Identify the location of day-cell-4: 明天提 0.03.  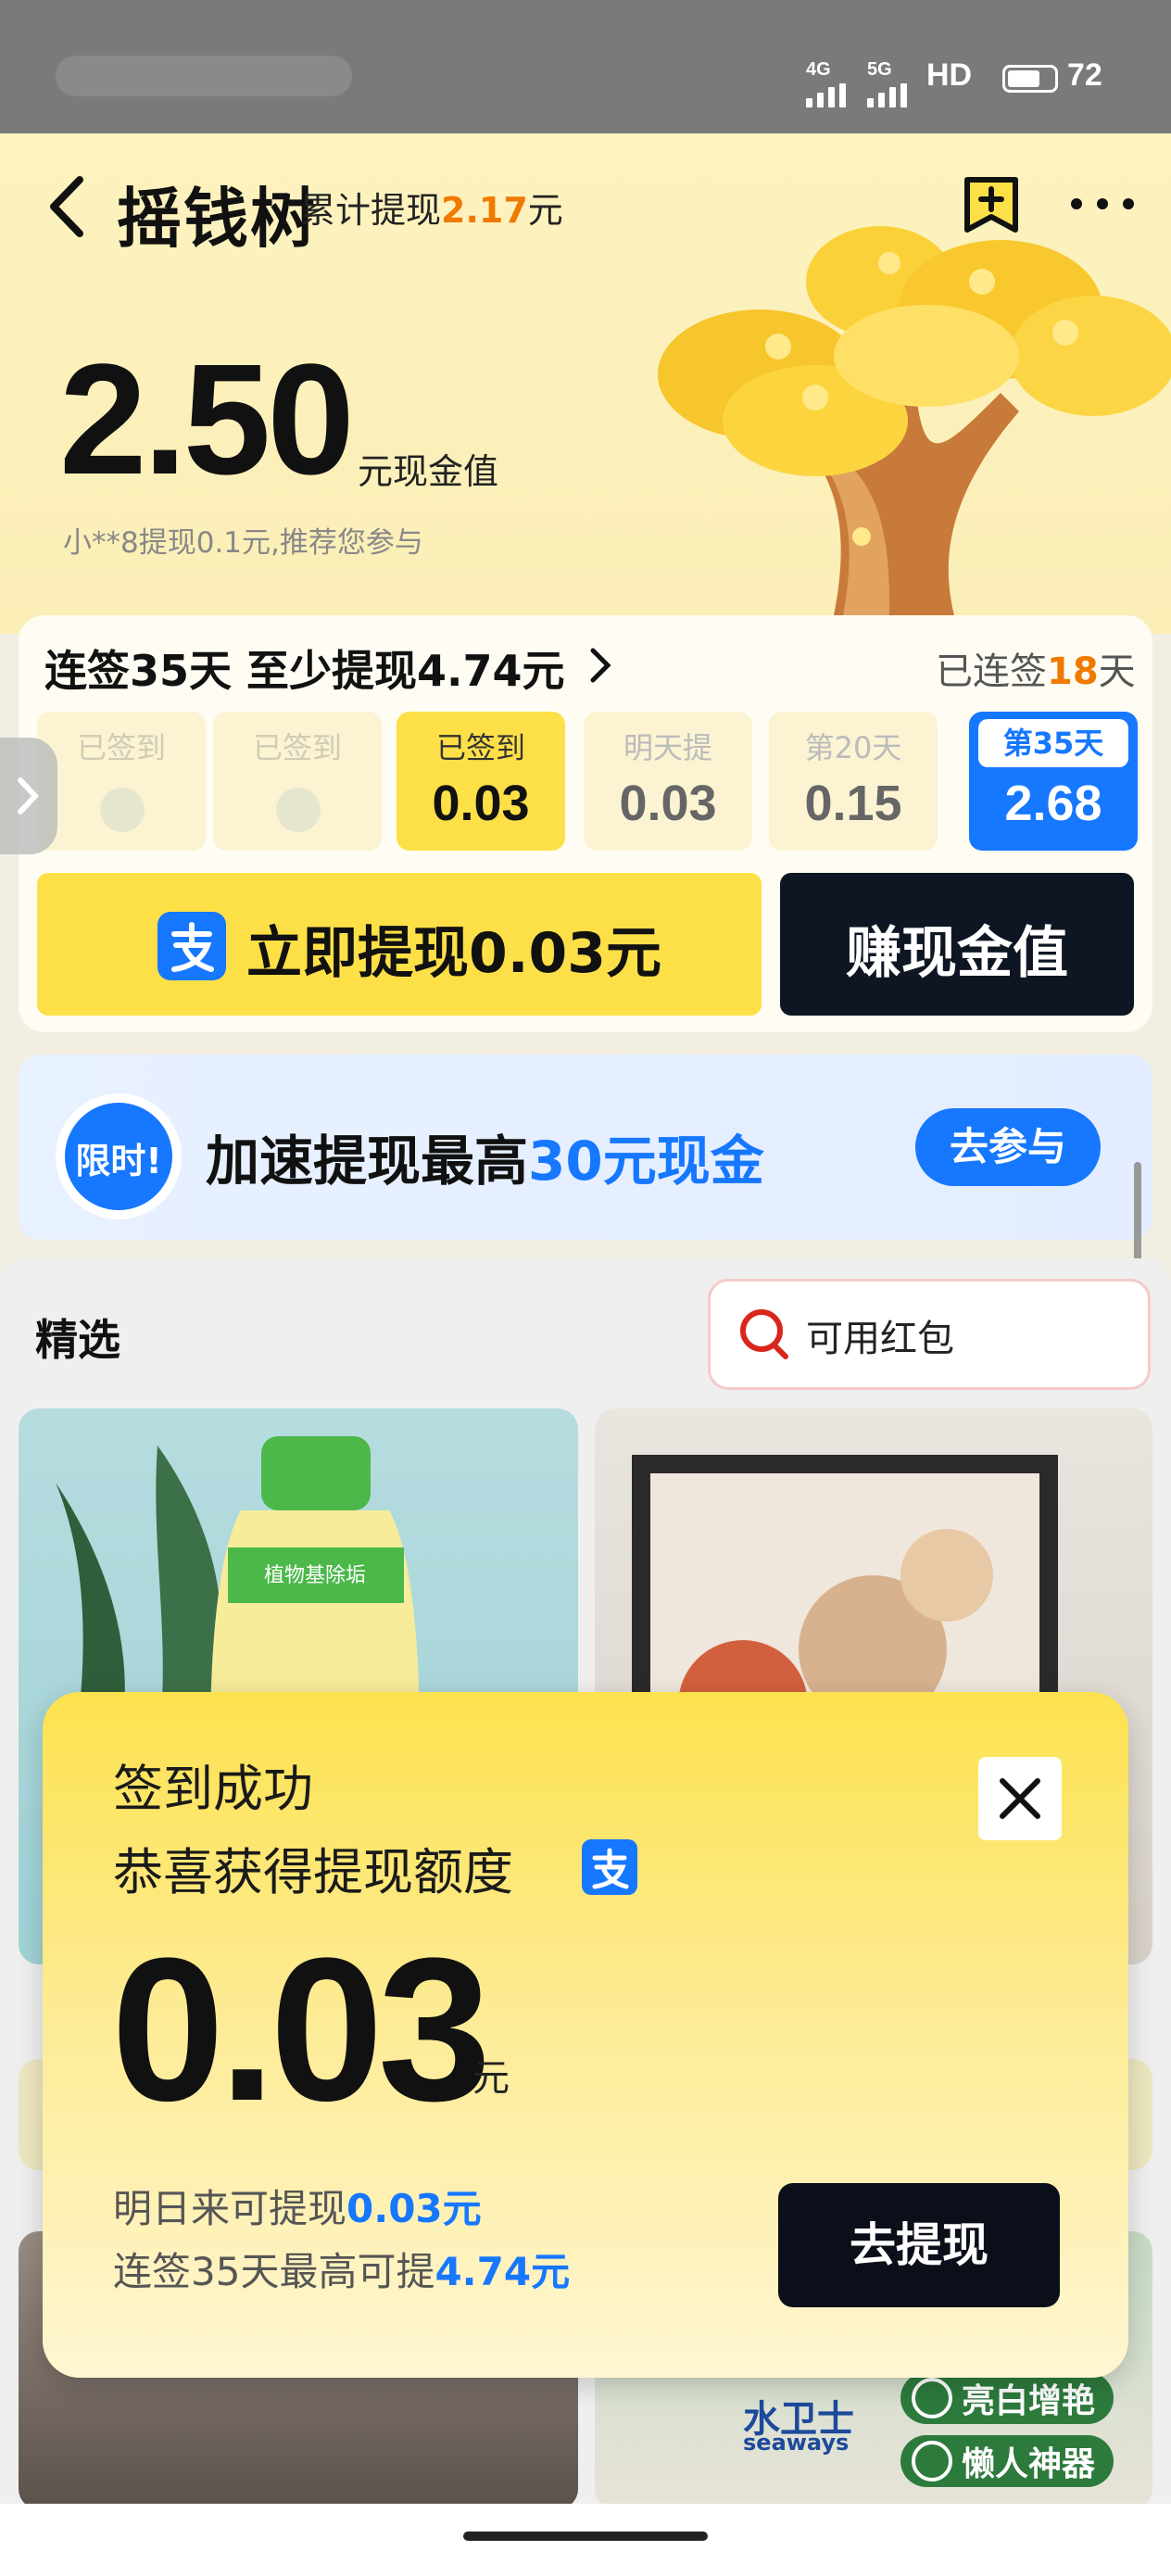
(668, 782).